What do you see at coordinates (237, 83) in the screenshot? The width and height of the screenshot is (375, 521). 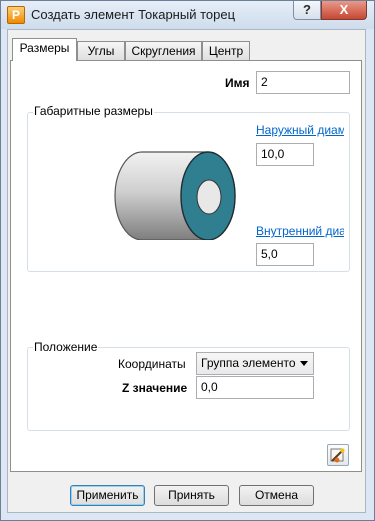 I see `name-label: Имя` at bounding box center [237, 83].